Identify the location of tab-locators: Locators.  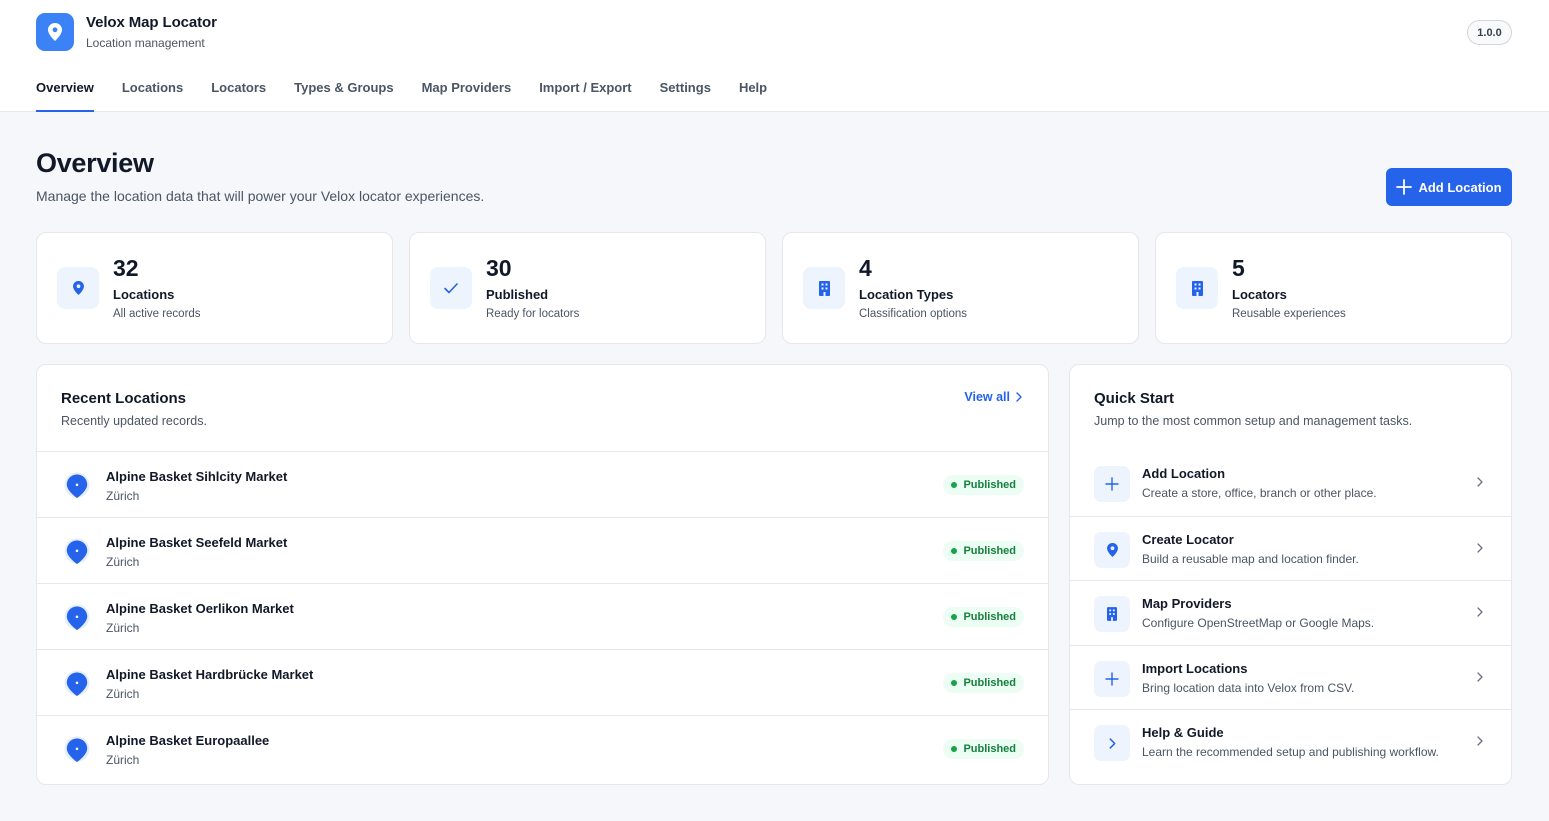
(238, 96).